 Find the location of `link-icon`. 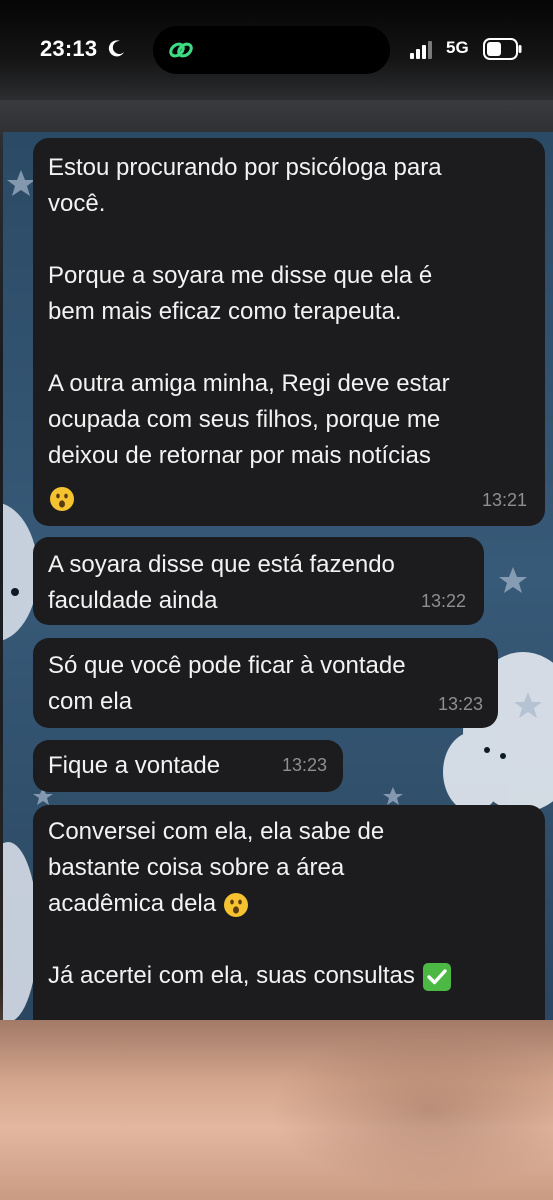

link-icon is located at coordinates (181, 50).